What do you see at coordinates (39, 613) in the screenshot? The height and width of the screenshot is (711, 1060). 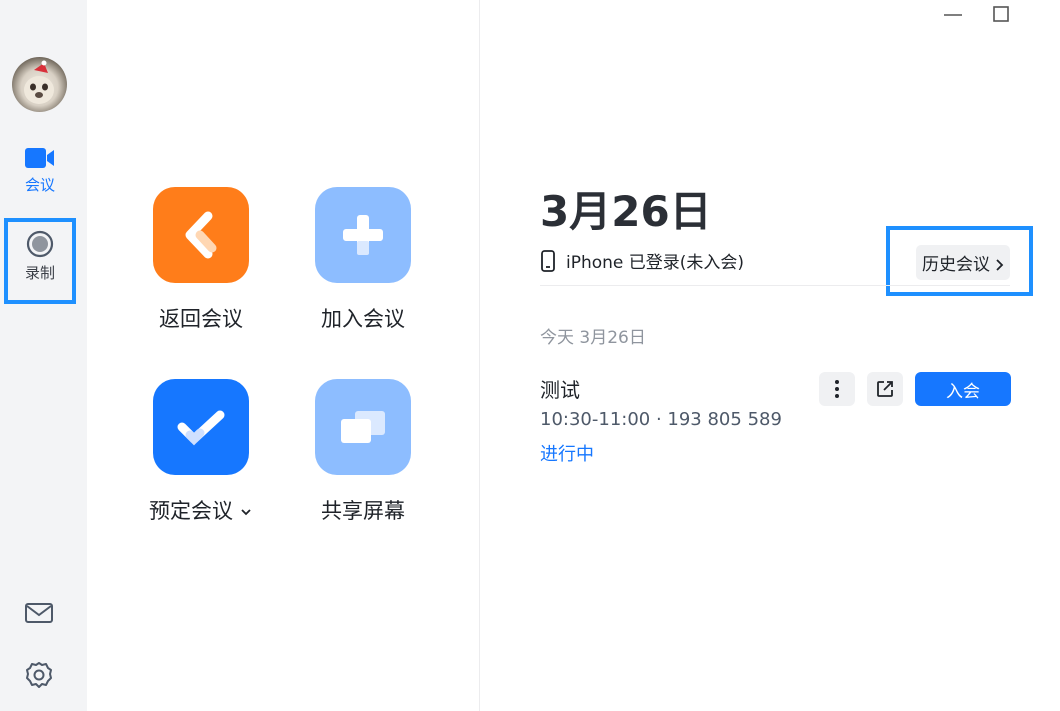 I see `mail-icon` at bounding box center [39, 613].